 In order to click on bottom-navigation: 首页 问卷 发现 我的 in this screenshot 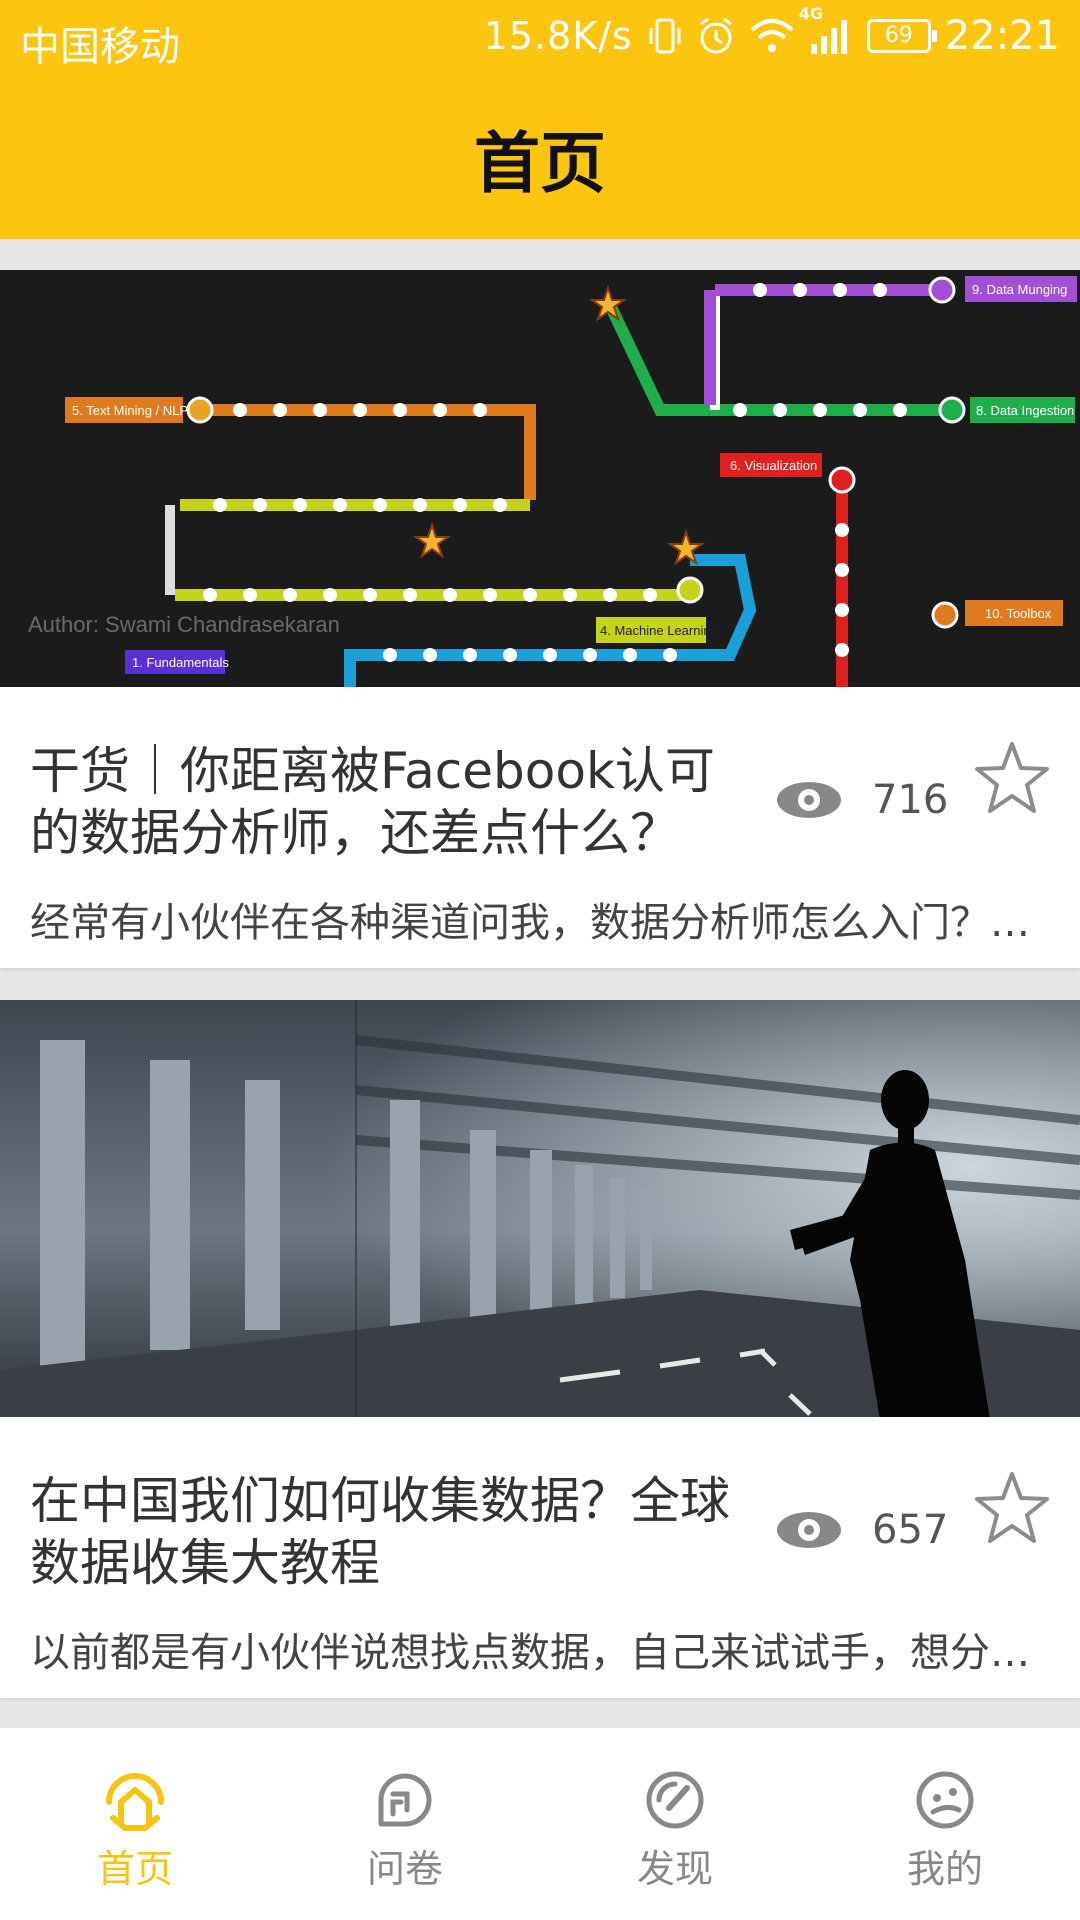, I will do `click(540, 1824)`.